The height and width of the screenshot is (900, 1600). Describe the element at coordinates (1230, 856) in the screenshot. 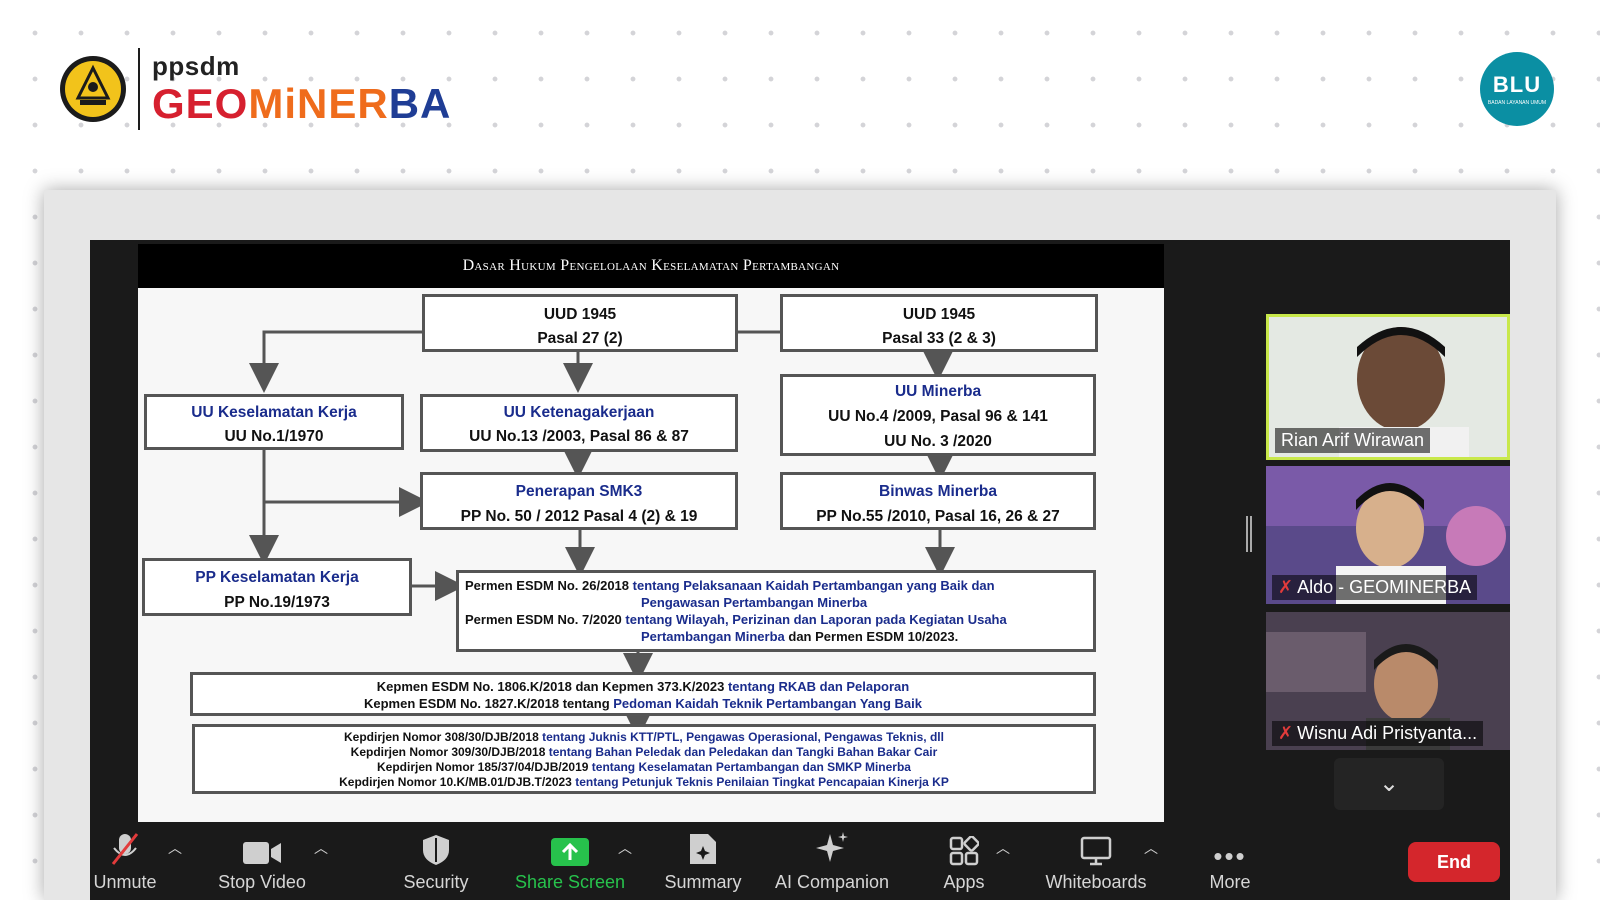

I see `more-dots-icon: •••` at that location.